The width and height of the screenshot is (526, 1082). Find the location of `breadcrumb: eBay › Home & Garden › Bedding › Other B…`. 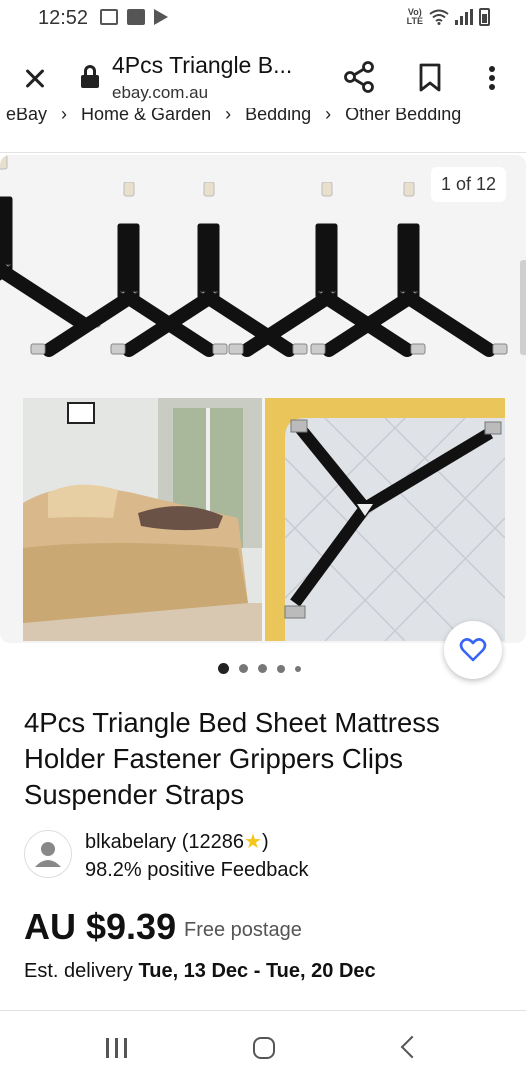

breadcrumb: eBay › Home & Garden › Bedding › Other B… is located at coordinates (263, 119).